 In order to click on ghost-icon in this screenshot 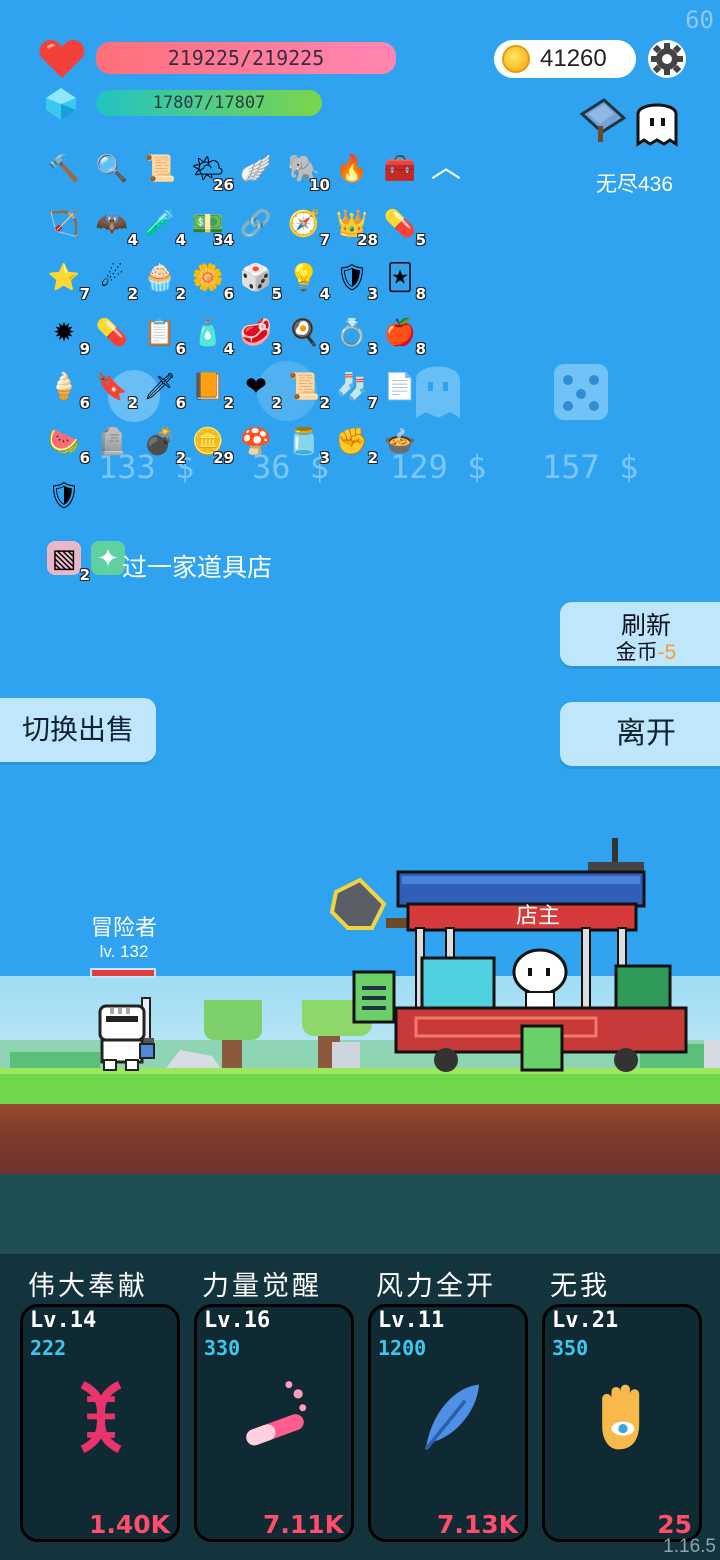, I will do `click(657, 122)`.